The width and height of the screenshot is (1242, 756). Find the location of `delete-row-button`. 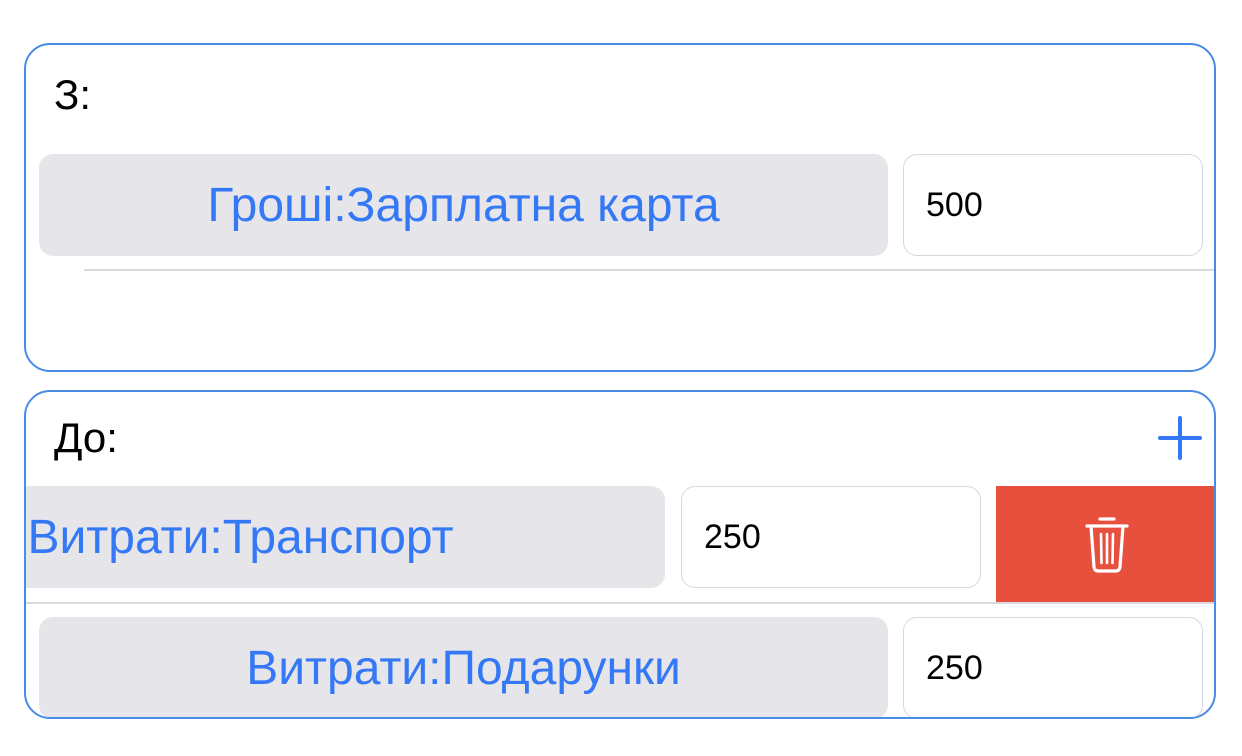

delete-row-button is located at coordinates (1105, 544).